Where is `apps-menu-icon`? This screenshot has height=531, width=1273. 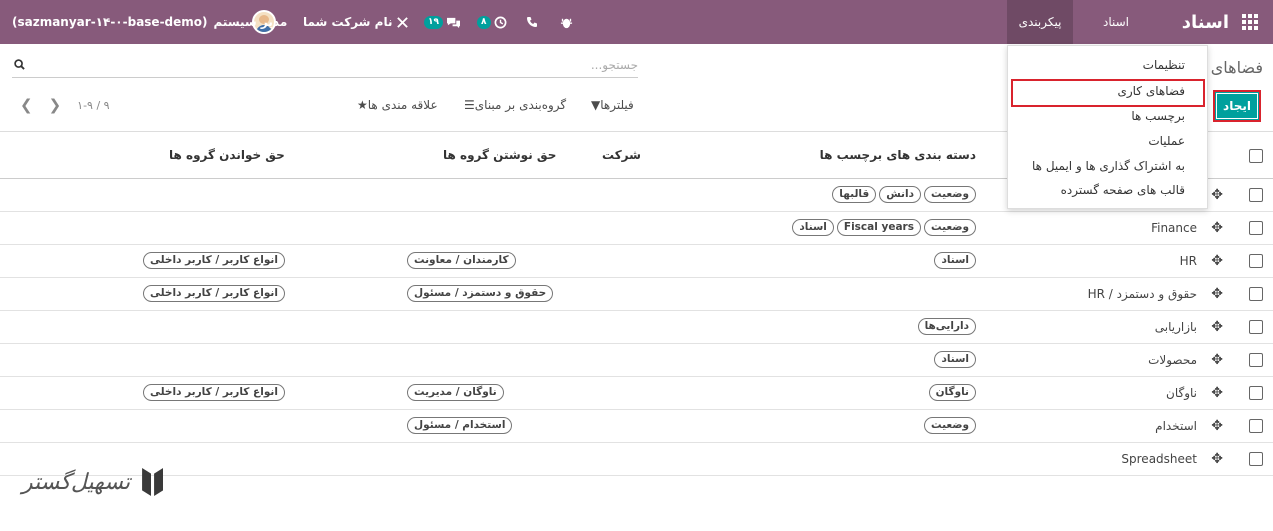
apps-menu-icon is located at coordinates (1250, 22).